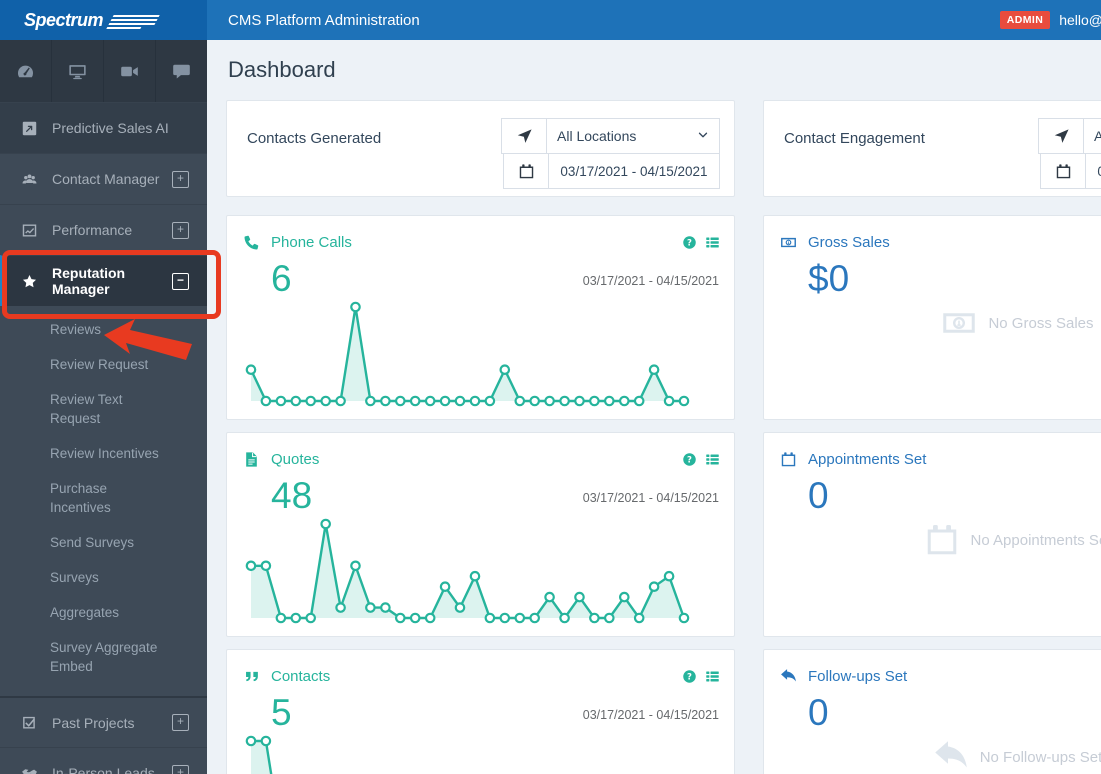 This screenshot has height=774, width=1101. What do you see at coordinates (103, 769) in the screenshot?
I see `sidebar-item-label: In-Person Leads` at bounding box center [103, 769].